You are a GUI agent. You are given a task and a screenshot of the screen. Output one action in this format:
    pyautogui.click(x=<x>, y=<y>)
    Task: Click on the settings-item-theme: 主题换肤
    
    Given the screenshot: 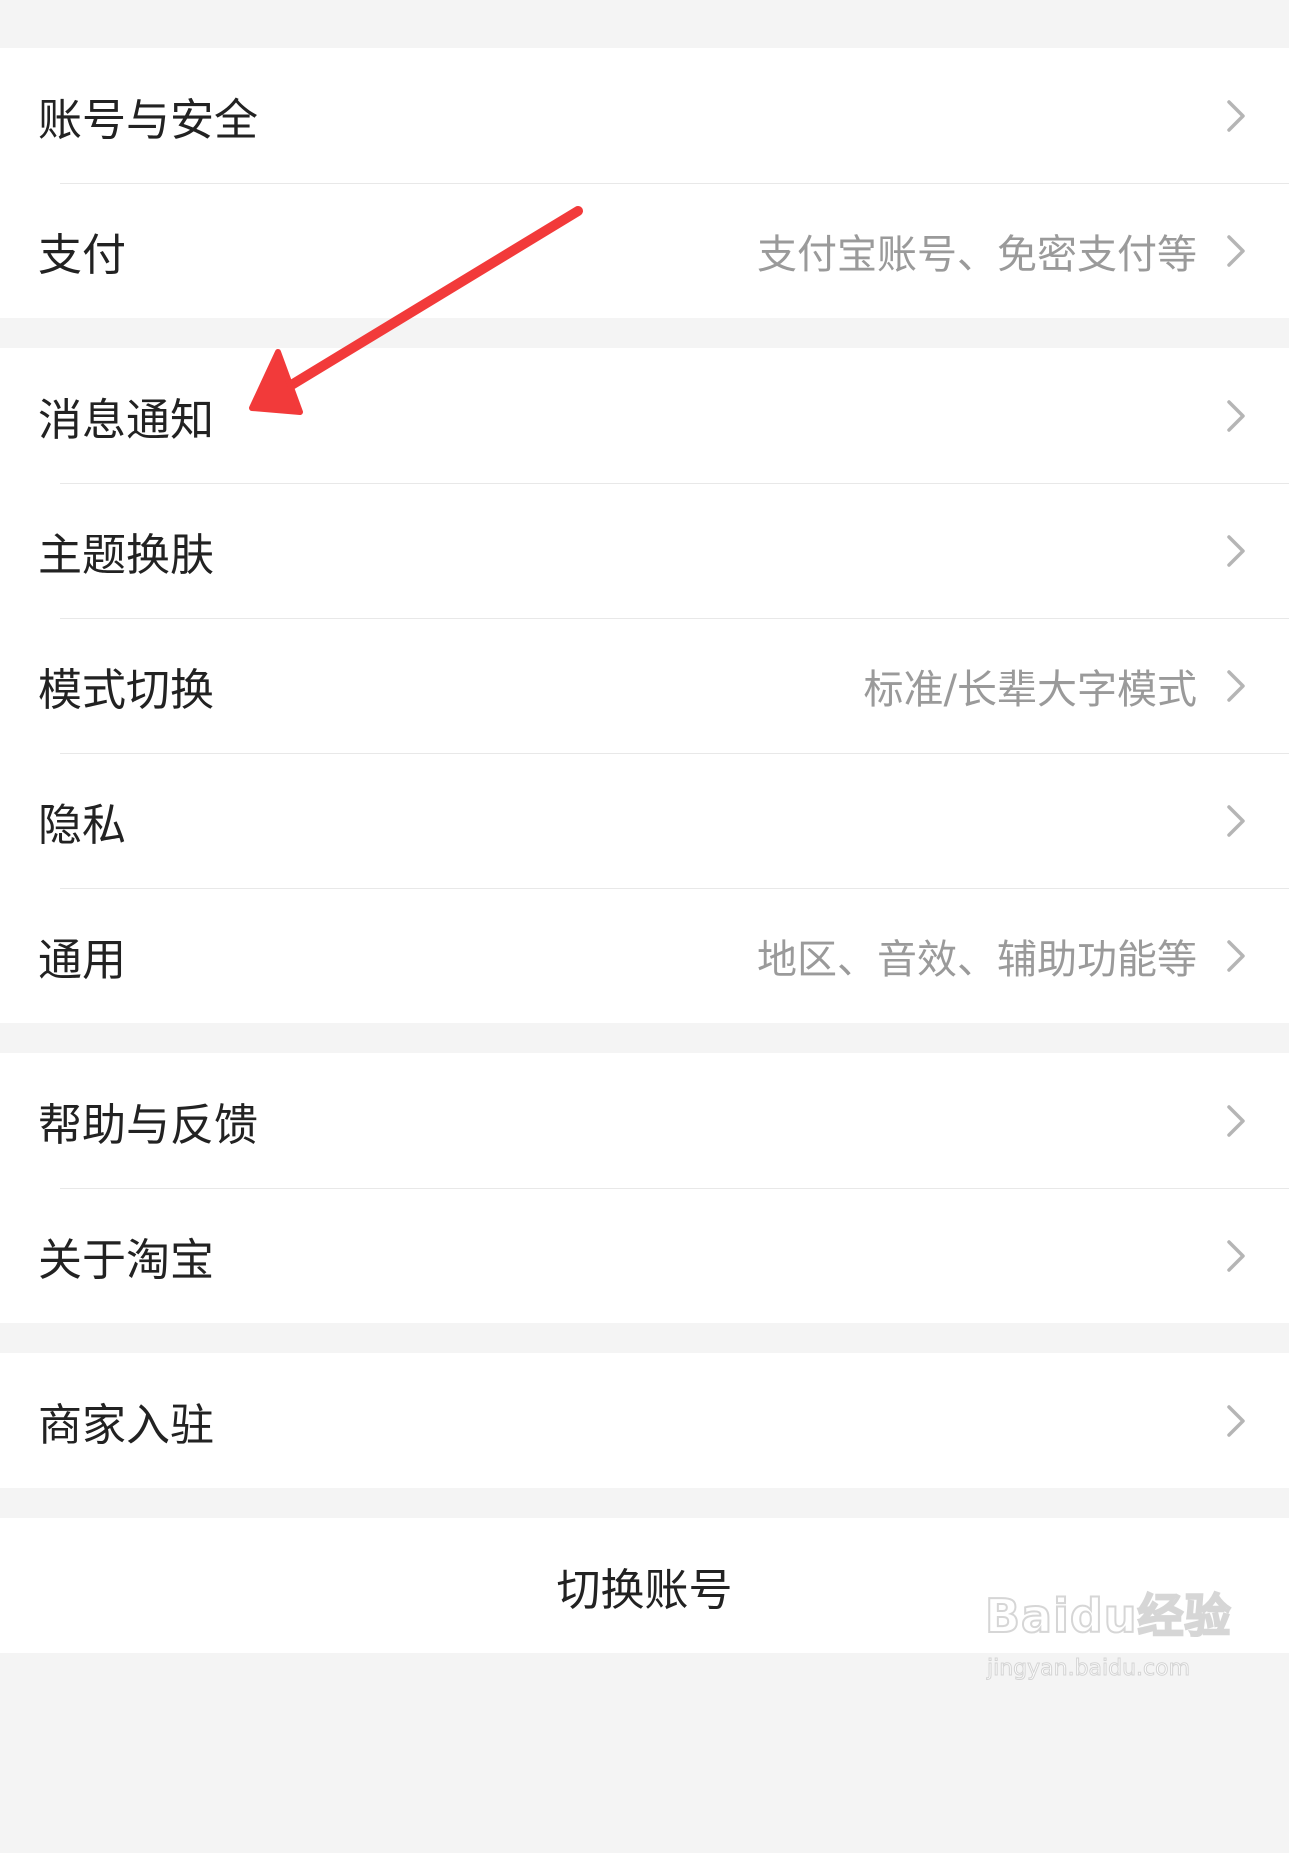 What is the action you would take?
    pyautogui.click(x=644, y=550)
    